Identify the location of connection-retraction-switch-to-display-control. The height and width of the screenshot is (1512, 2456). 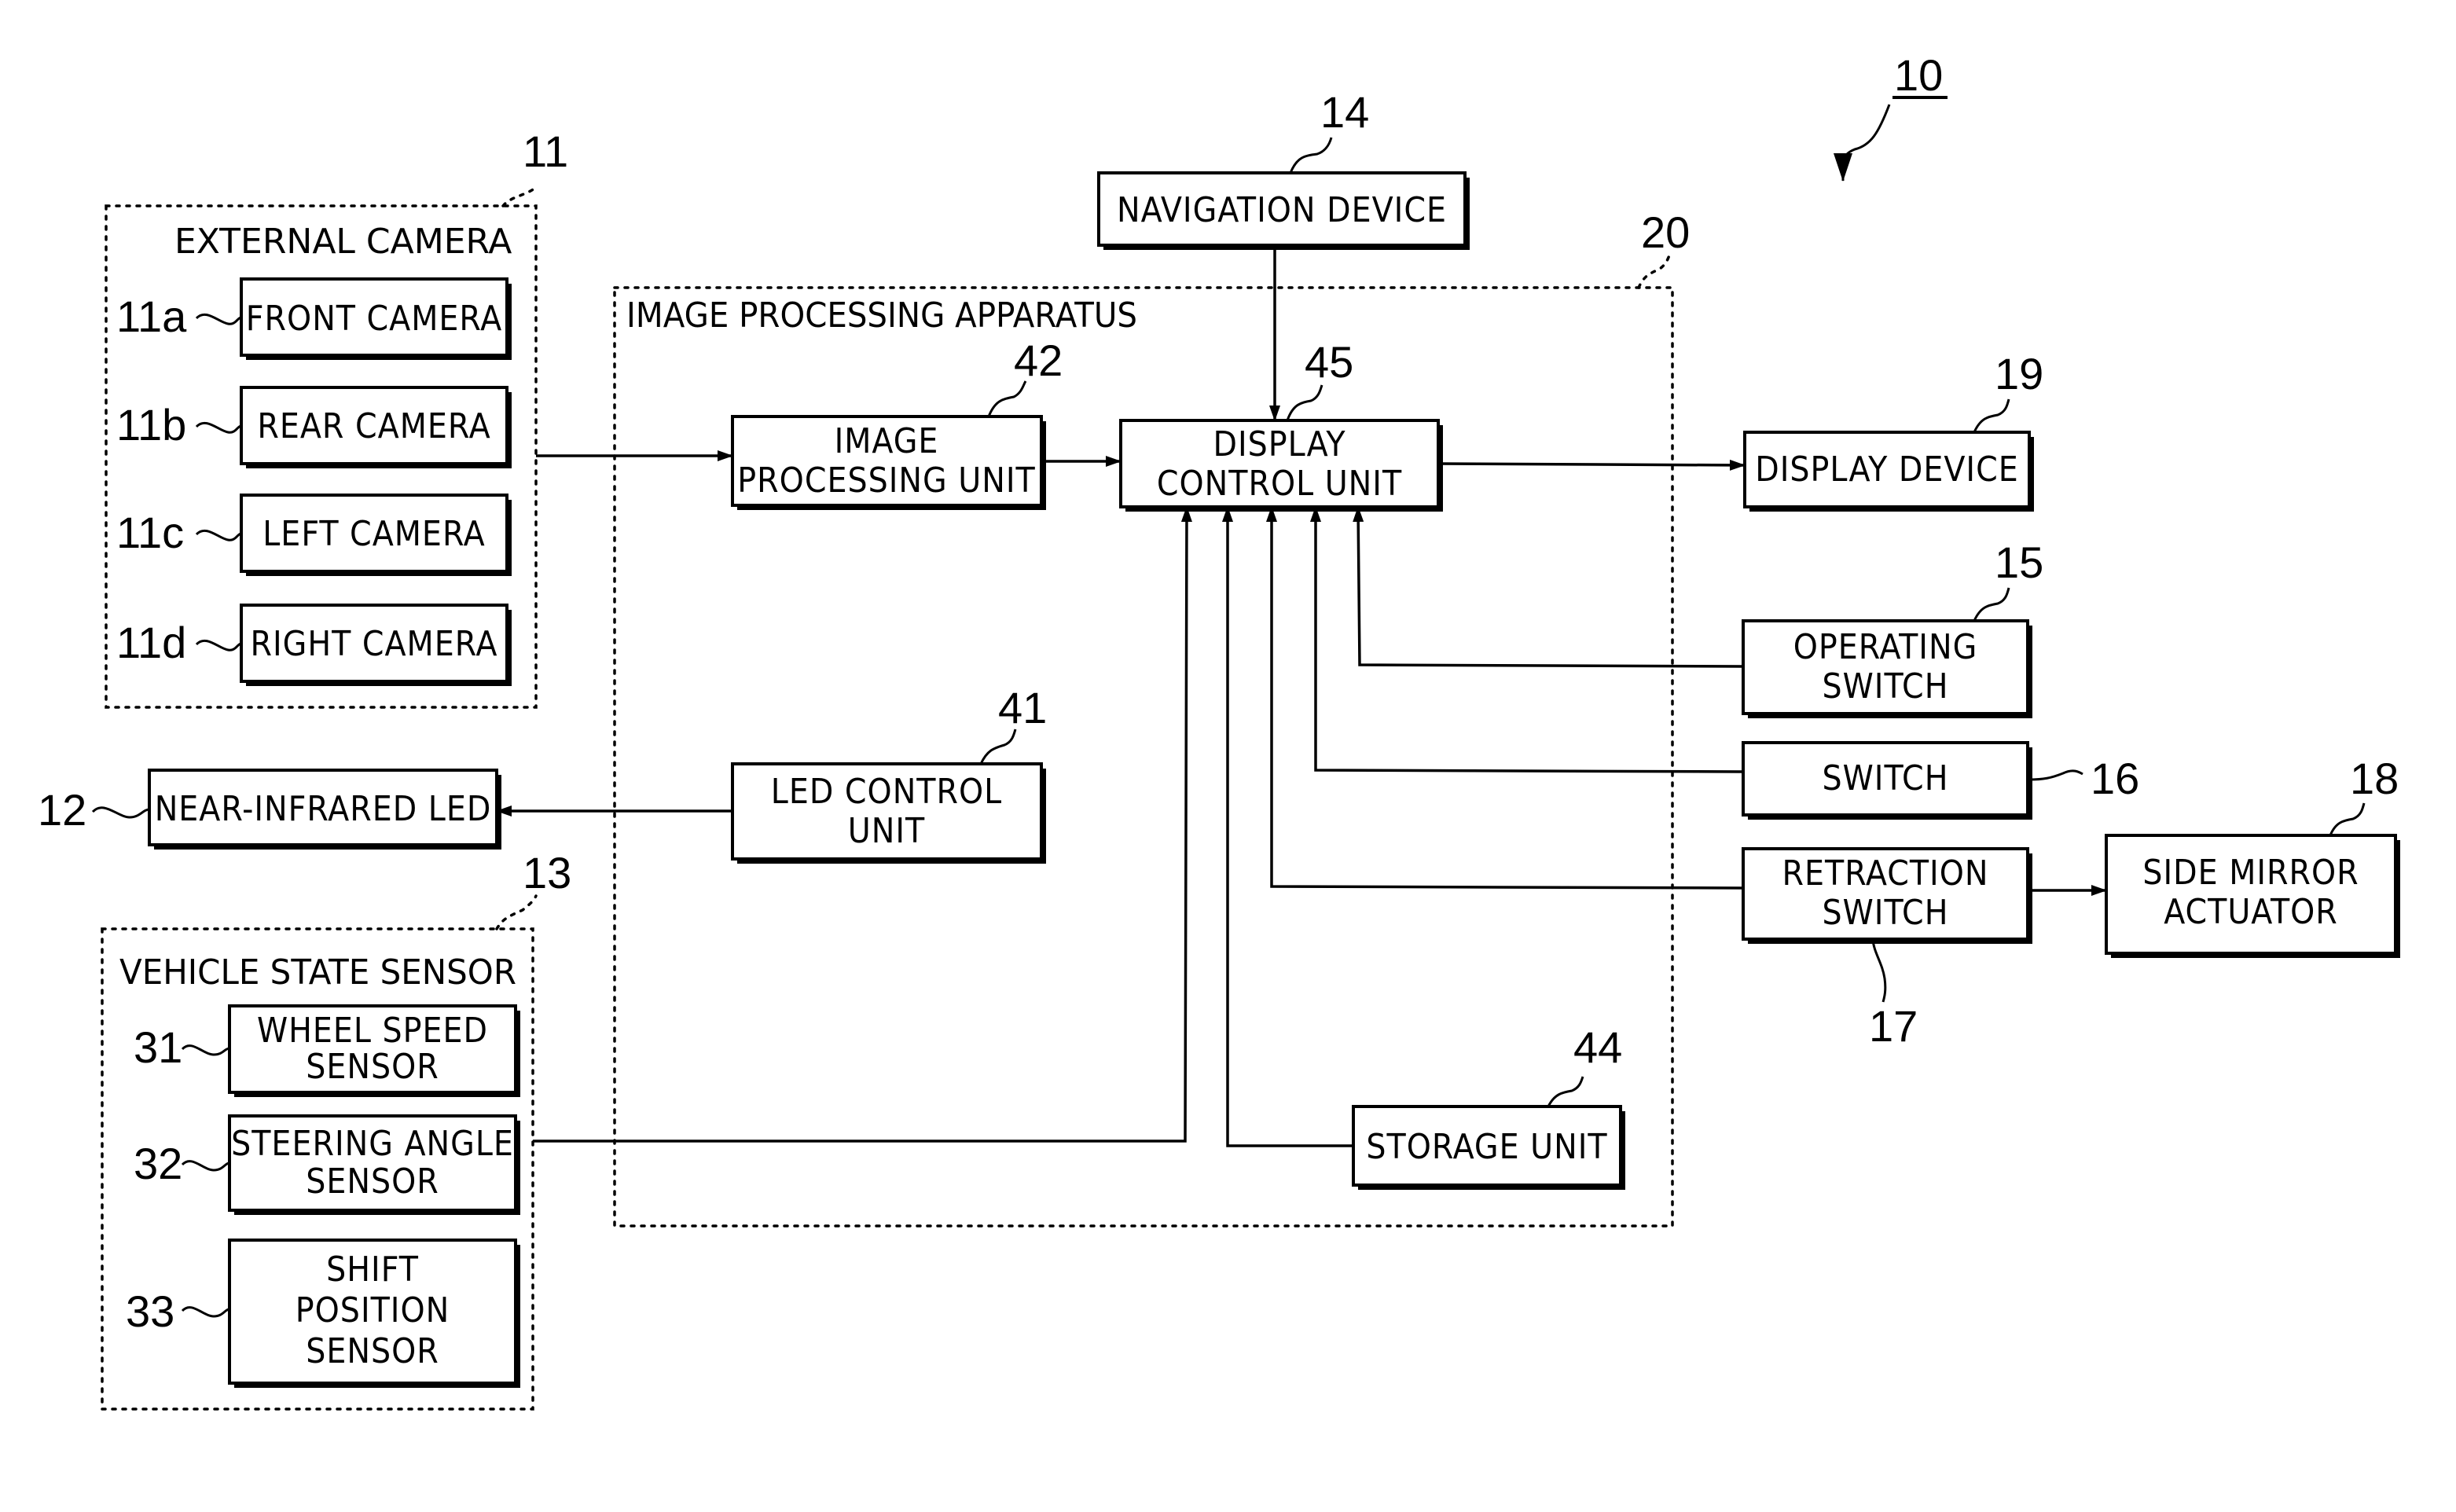
(1505, 698).